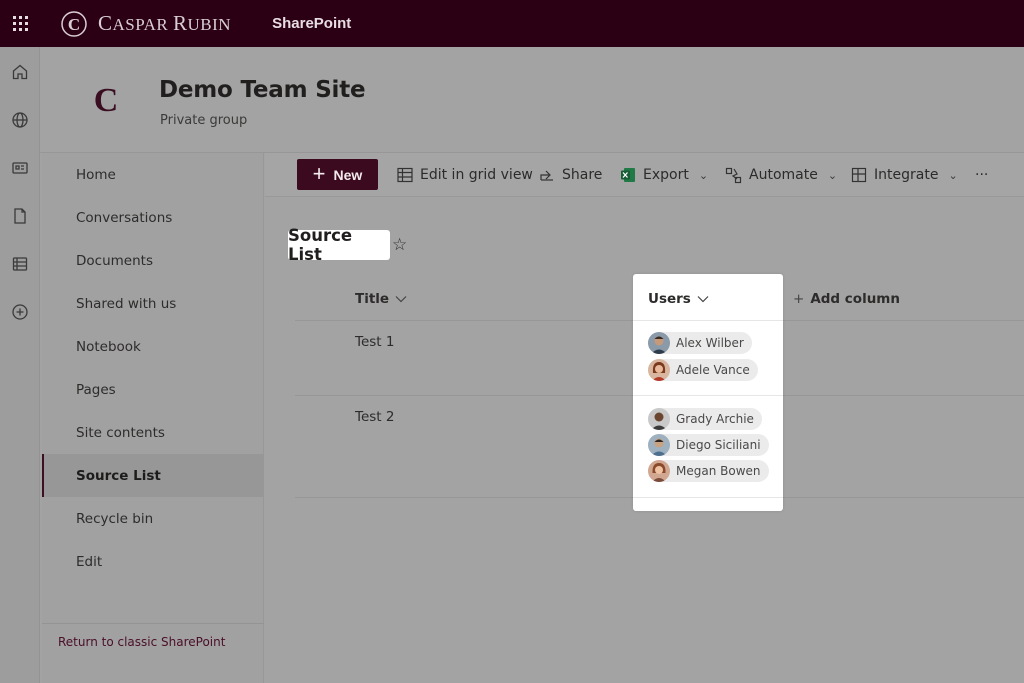 The image size is (1024, 683). I want to click on lists-icon, so click(20, 264).